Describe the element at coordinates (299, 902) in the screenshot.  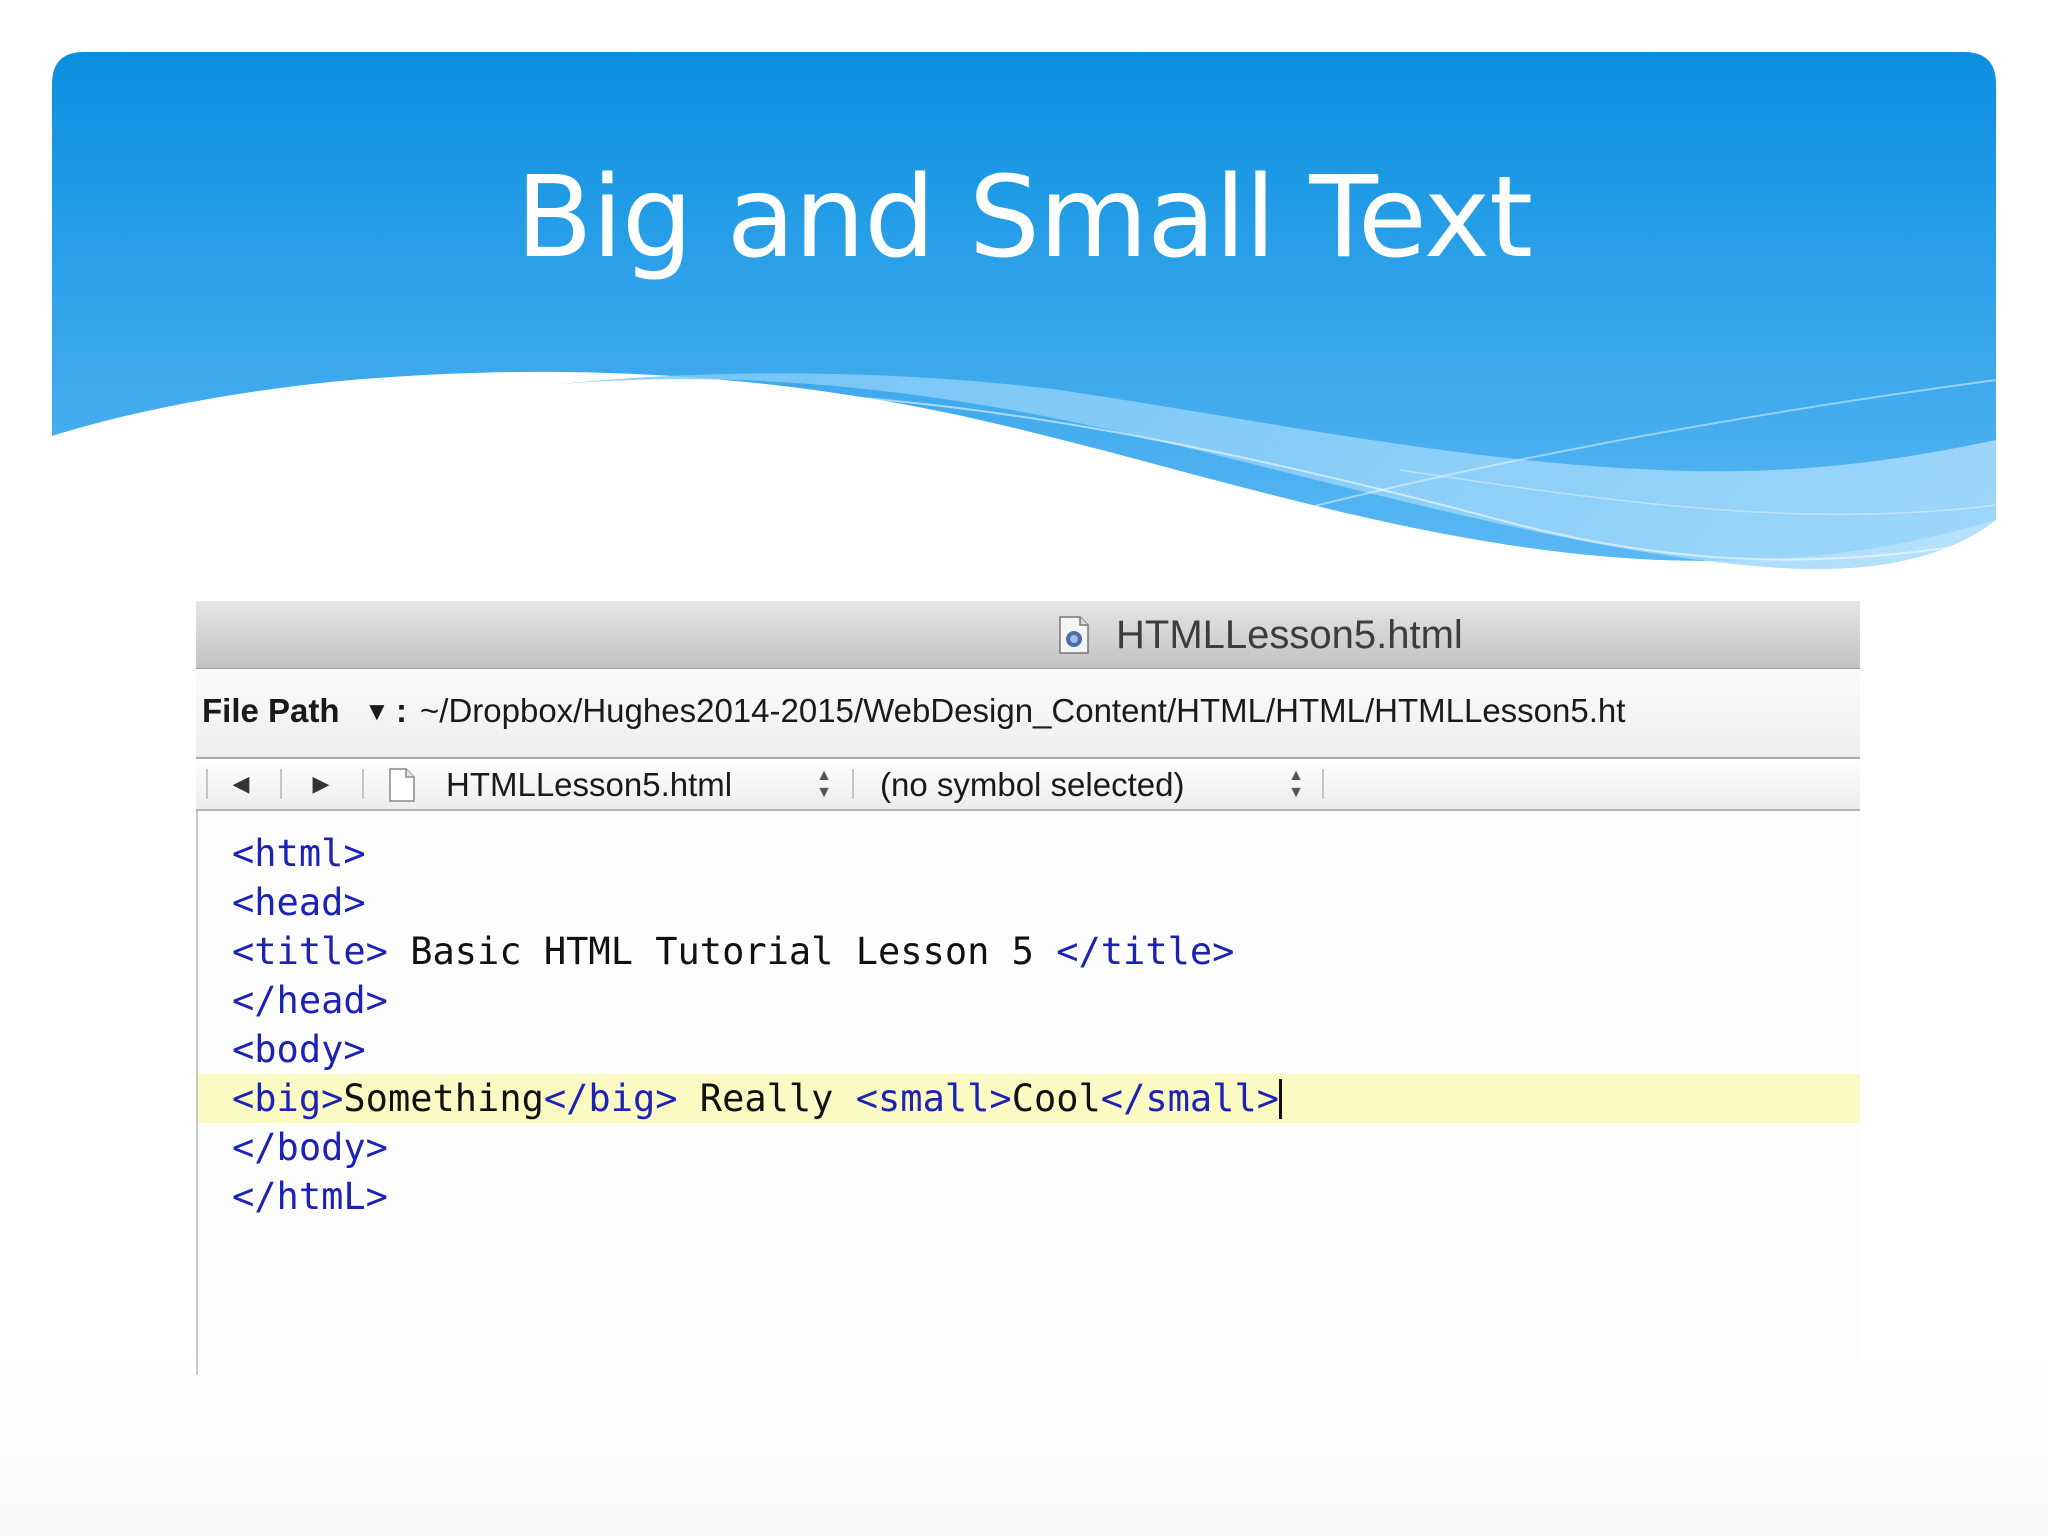
I see `code-tag: <head>` at that location.